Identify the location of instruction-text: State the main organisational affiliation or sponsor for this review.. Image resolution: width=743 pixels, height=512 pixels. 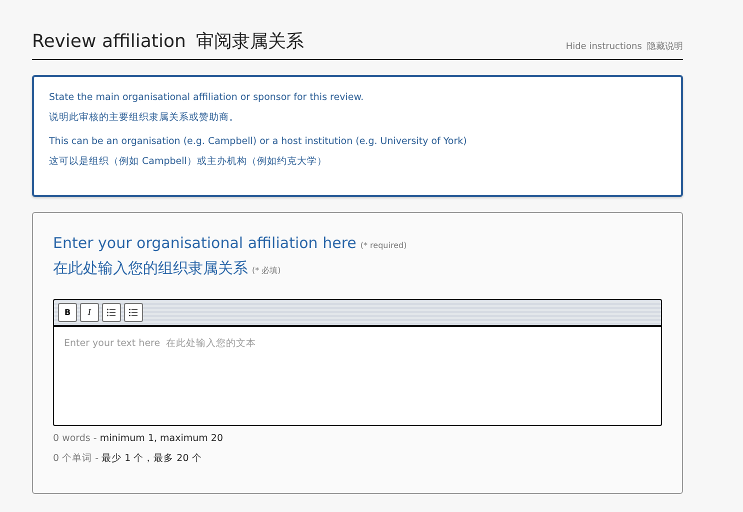
(207, 98).